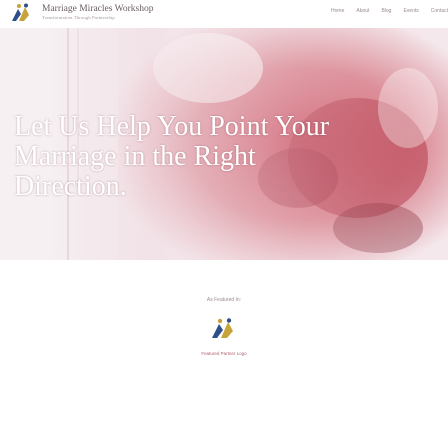  What do you see at coordinates (70, 186) in the screenshot?
I see `hero-line-3: Direction.` at bounding box center [70, 186].